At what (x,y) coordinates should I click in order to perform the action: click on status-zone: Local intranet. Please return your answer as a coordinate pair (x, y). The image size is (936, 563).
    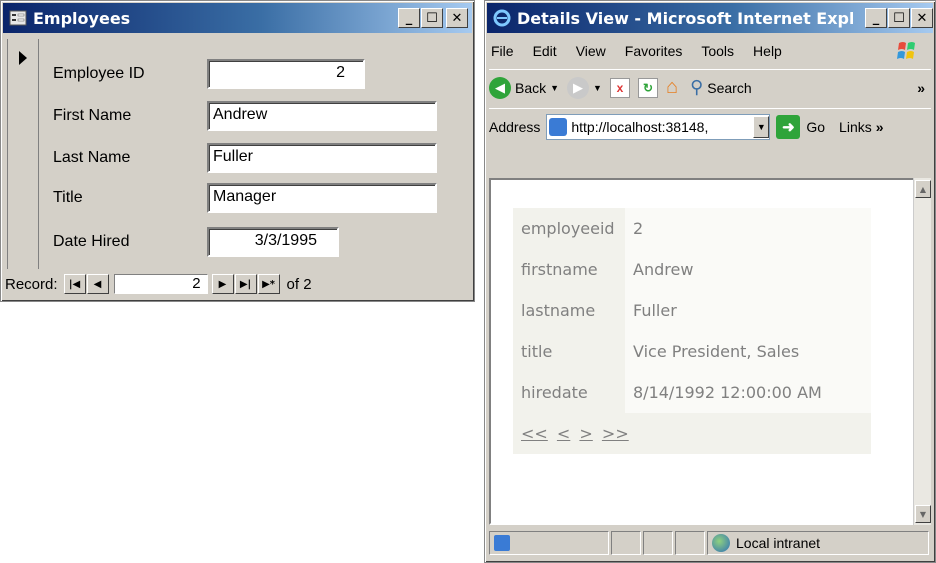
    Looking at the image, I should click on (818, 543).